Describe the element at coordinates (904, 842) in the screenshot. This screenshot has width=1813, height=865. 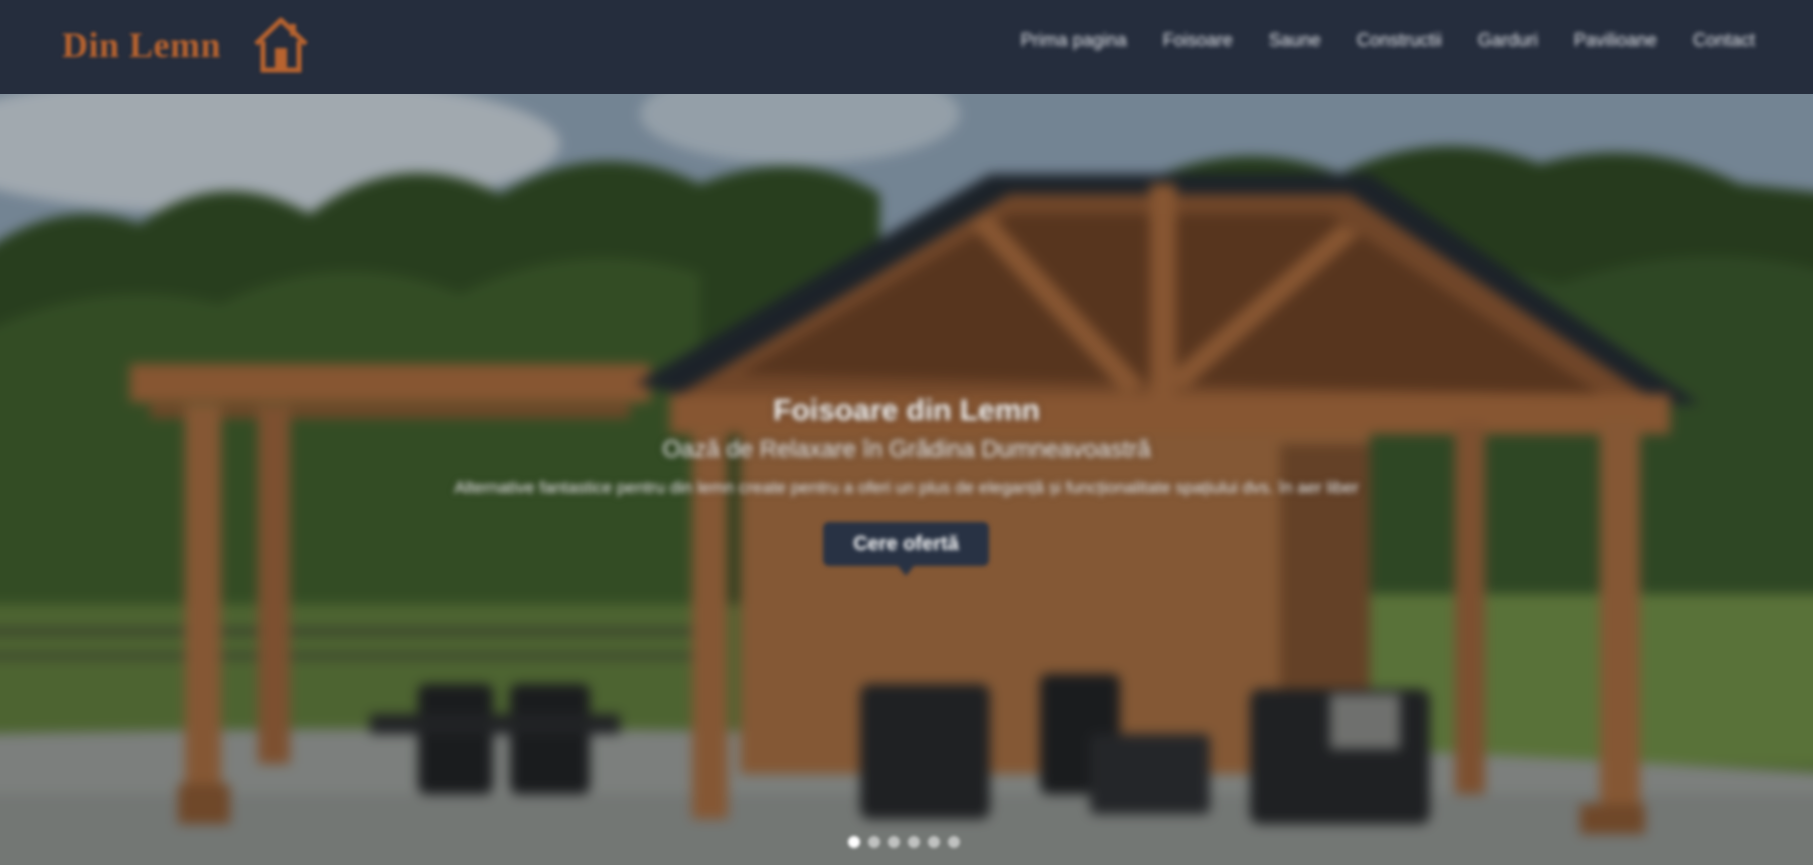
I see `slider-pagination` at that location.